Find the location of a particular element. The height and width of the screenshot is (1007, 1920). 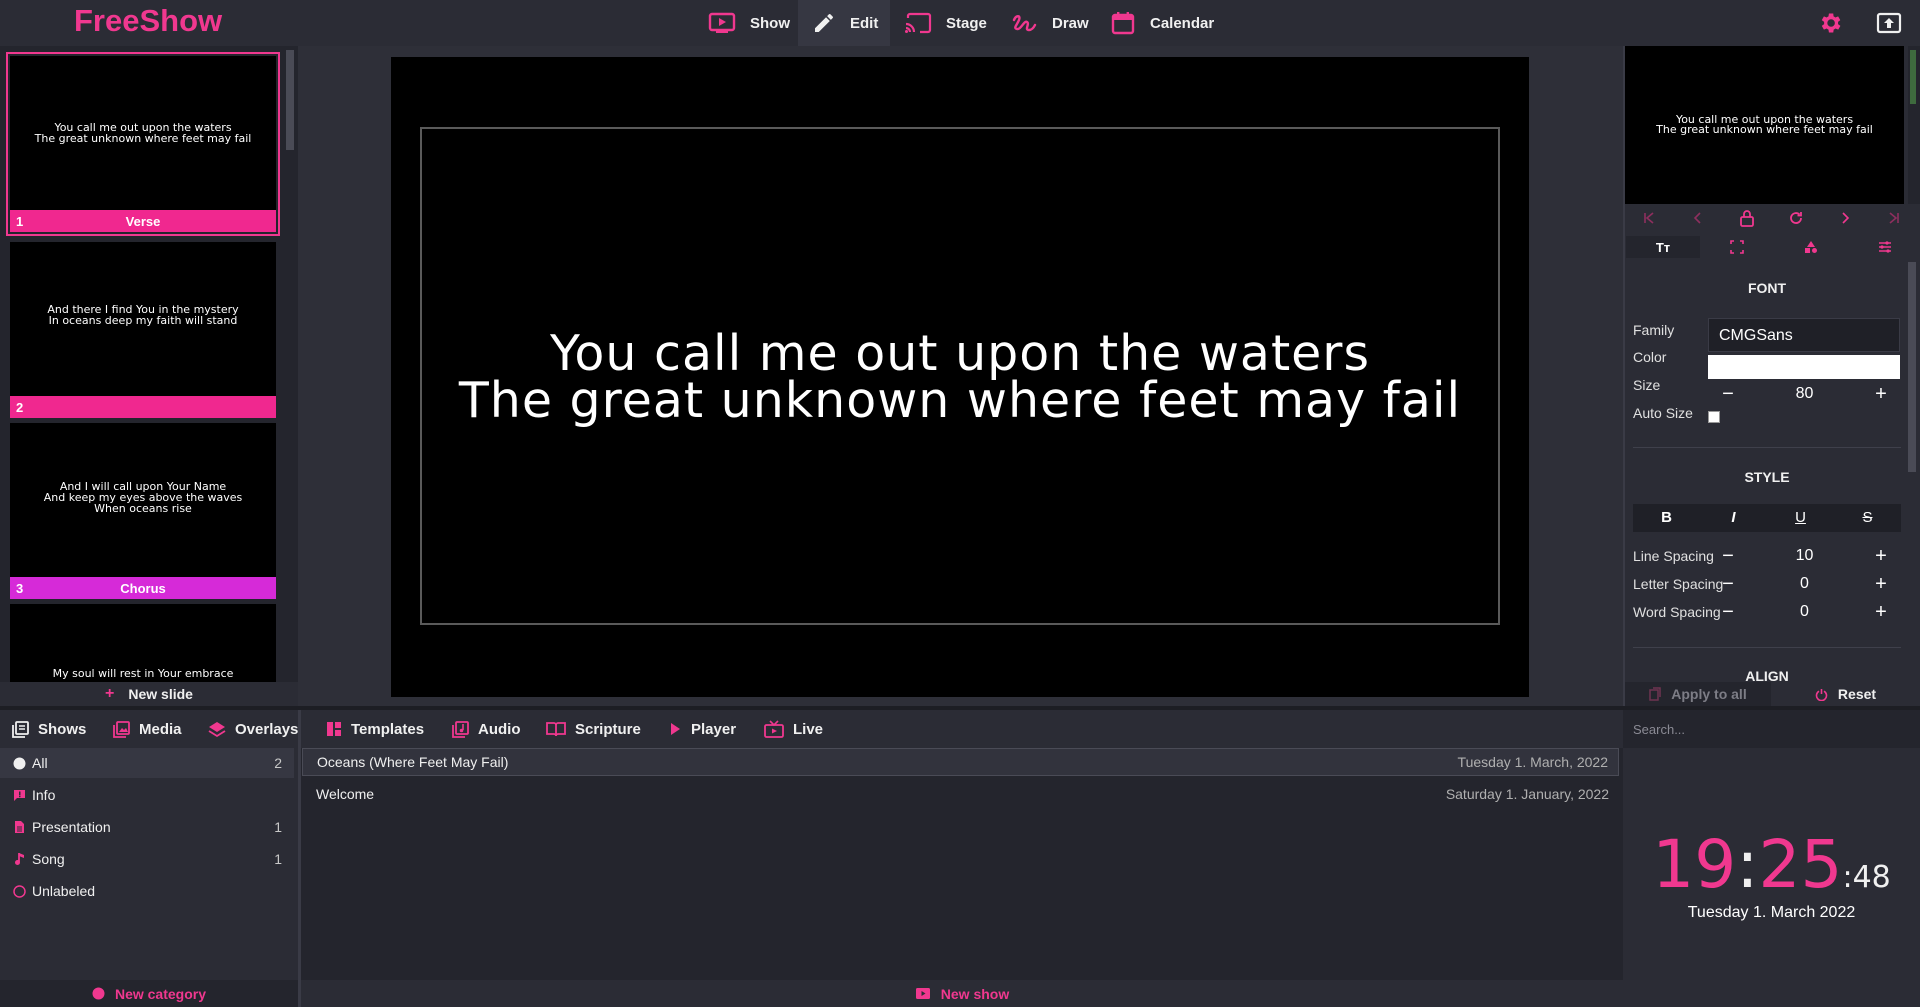

new-slide-button: + New slide is located at coordinates (149, 694).